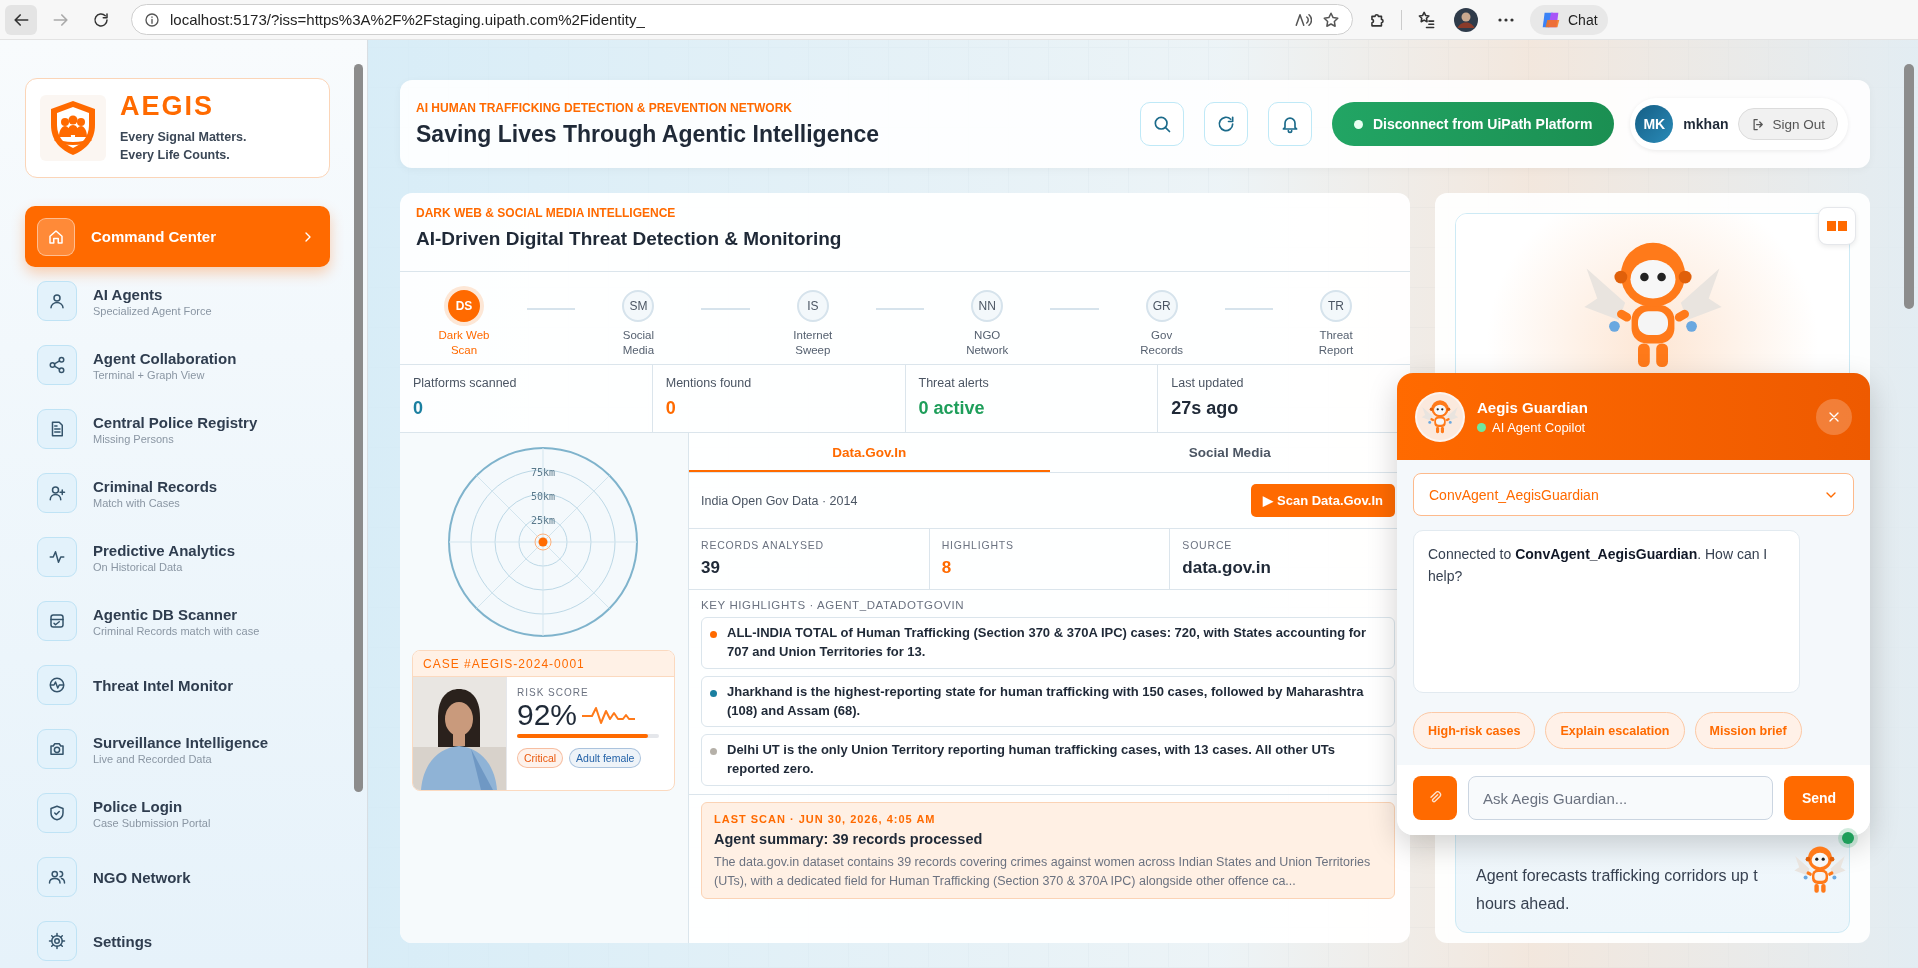 Image resolution: width=1918 pixels, height=968 pixels. What do you see at coordinates (638, 343) in the screenshot?
I see `step-label: Social Media` at bounding box center [638, 343].